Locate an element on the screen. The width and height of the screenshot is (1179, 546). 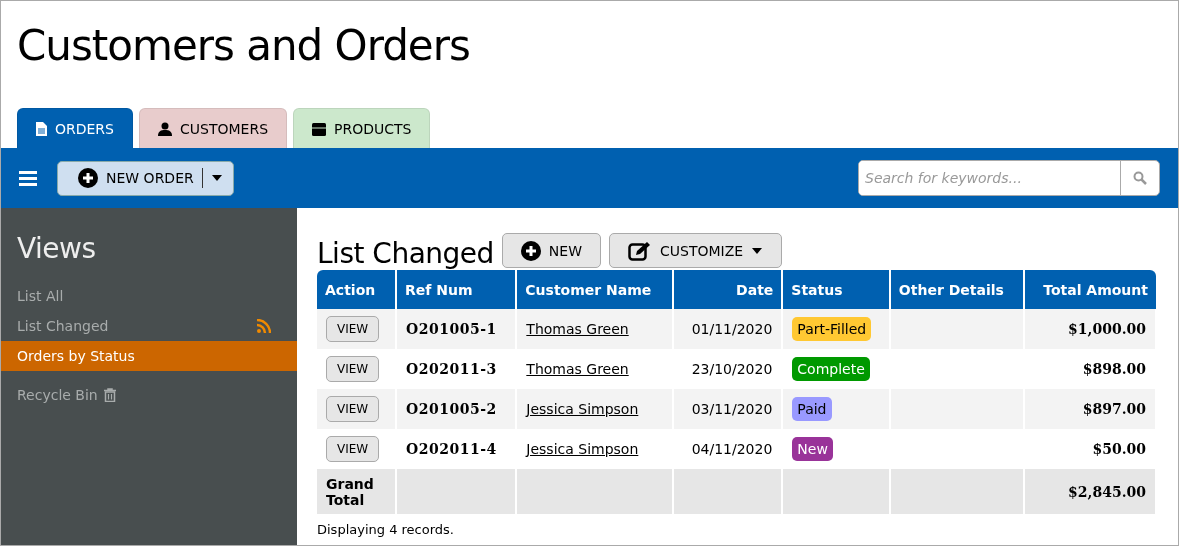
list-heading: List Changed is located at coordinates (405, 254).